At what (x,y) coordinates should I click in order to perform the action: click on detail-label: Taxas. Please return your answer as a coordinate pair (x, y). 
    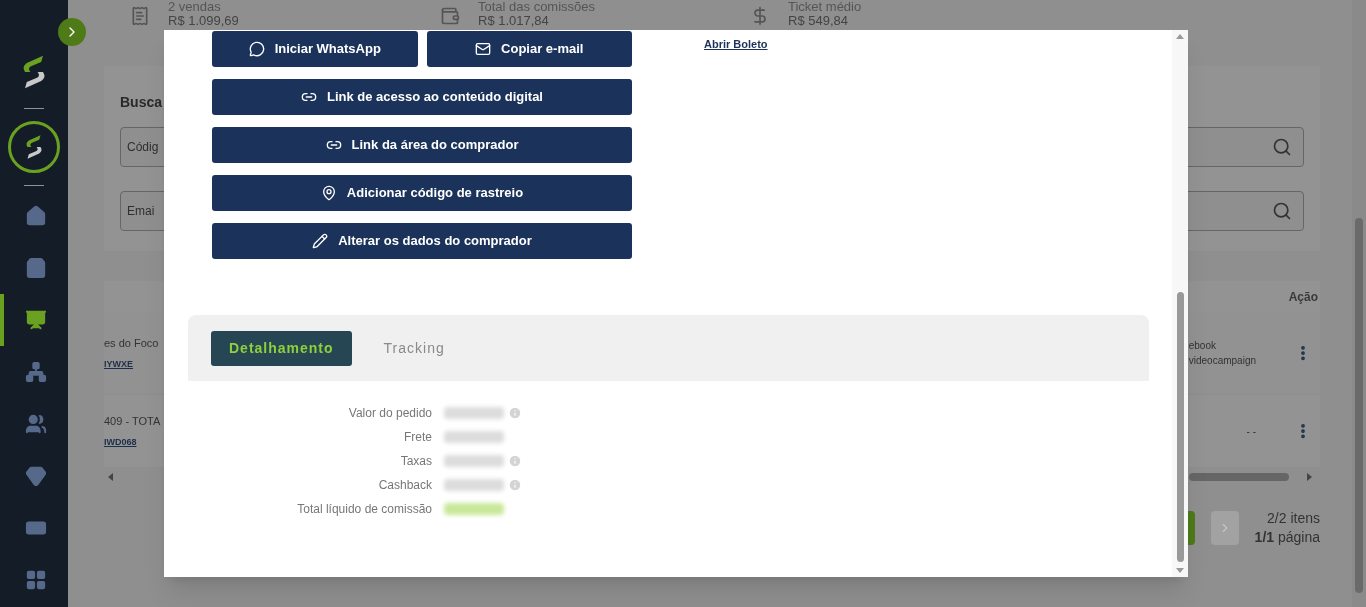
    Looking at the image, I should click on (415, 461).